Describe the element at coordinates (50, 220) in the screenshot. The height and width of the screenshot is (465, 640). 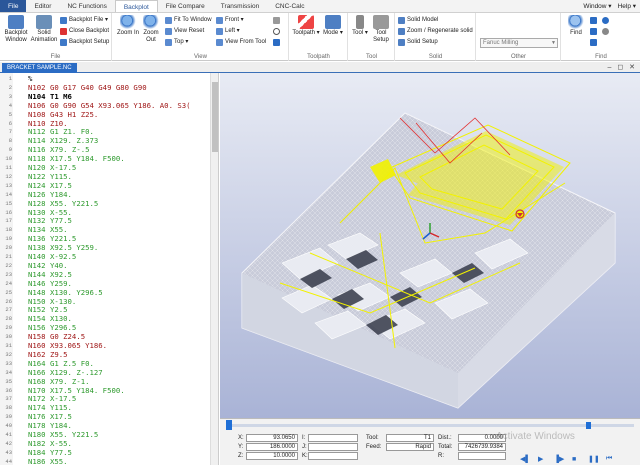
I see `code-line: N132 Y77.5` at that location.